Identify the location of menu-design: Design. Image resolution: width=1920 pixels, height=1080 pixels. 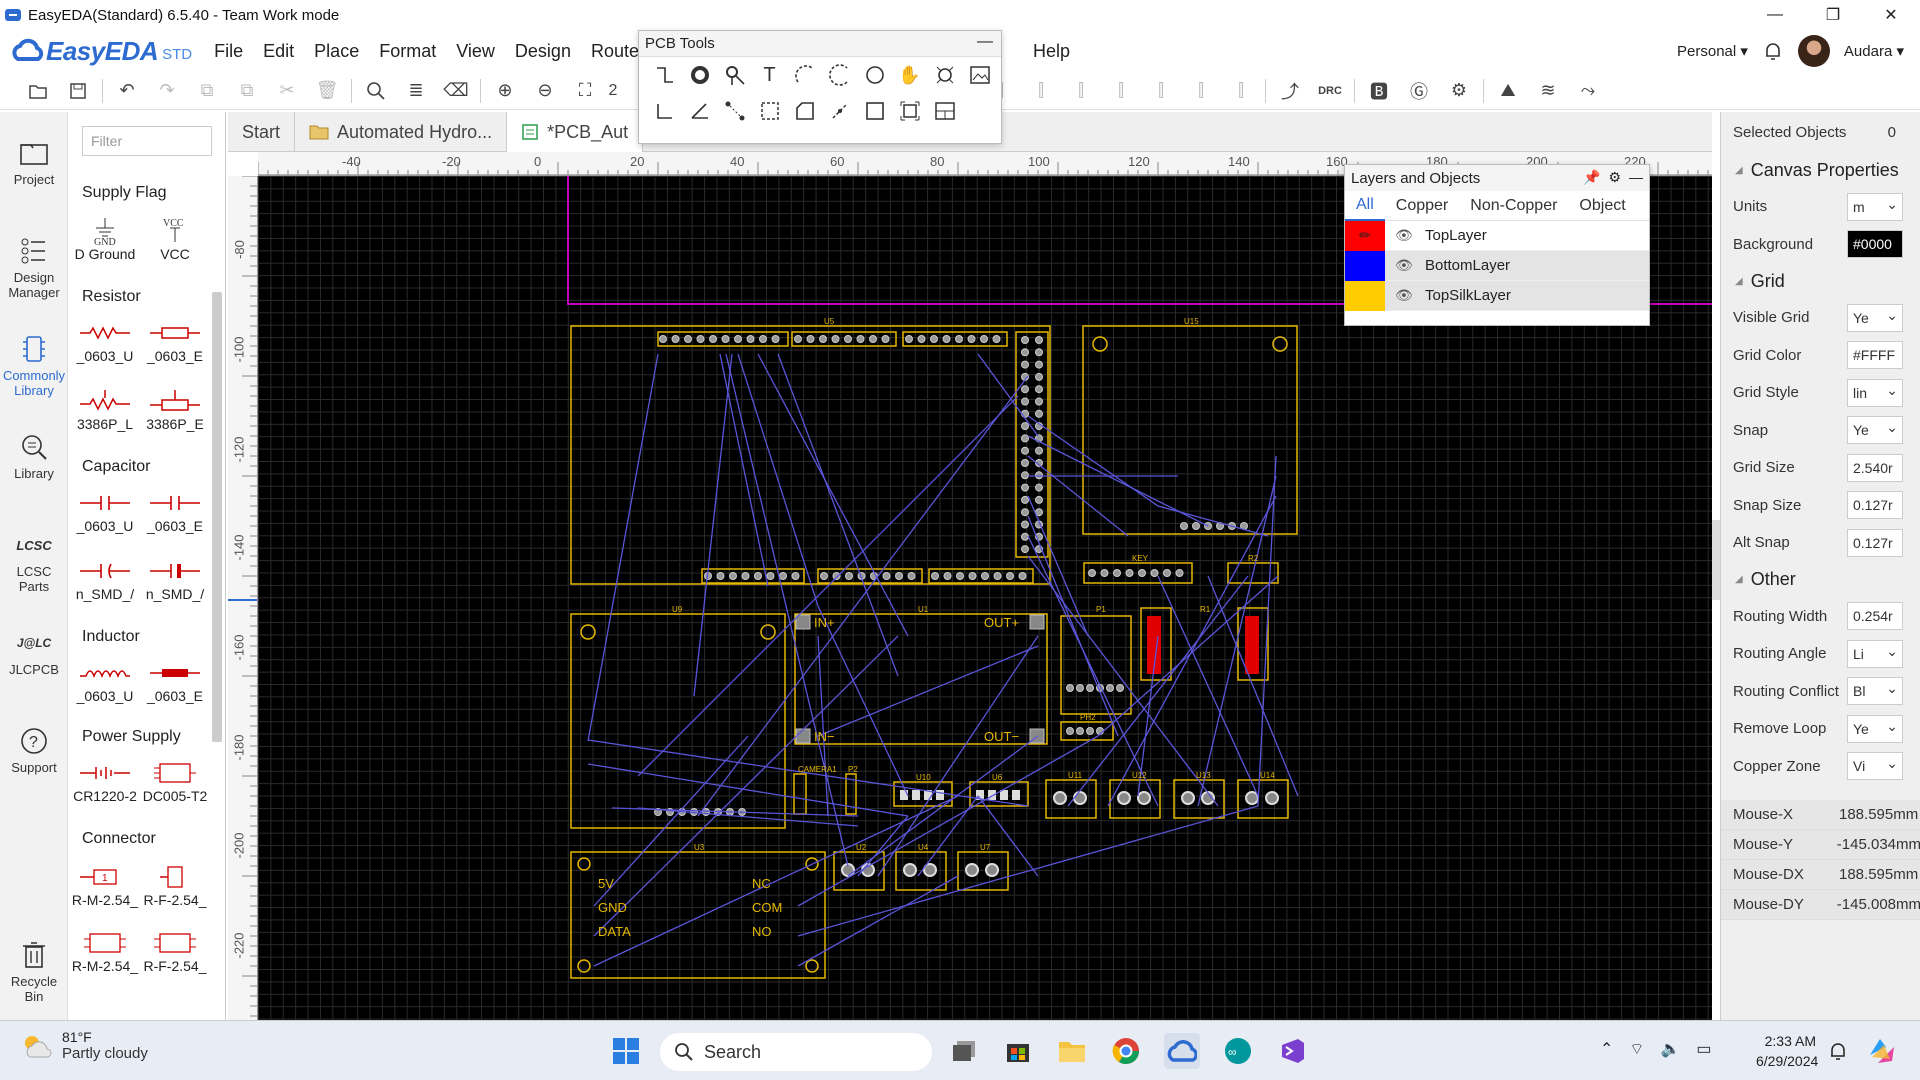
(543, 51).